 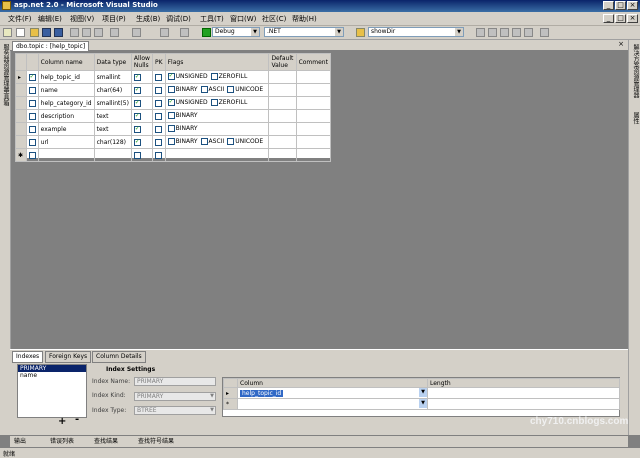 I want to click on cut-icon, so click(x=74, y=32).